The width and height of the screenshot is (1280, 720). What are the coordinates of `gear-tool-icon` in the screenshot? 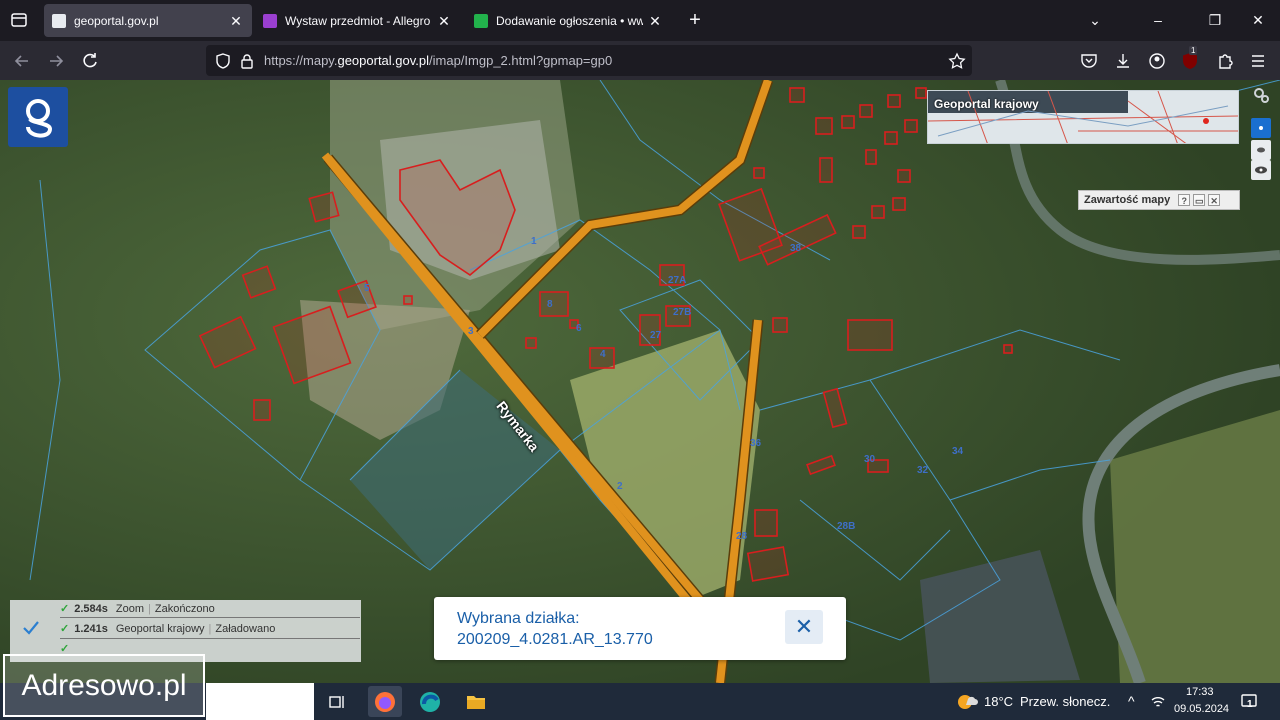 It's located at (1261, 95).